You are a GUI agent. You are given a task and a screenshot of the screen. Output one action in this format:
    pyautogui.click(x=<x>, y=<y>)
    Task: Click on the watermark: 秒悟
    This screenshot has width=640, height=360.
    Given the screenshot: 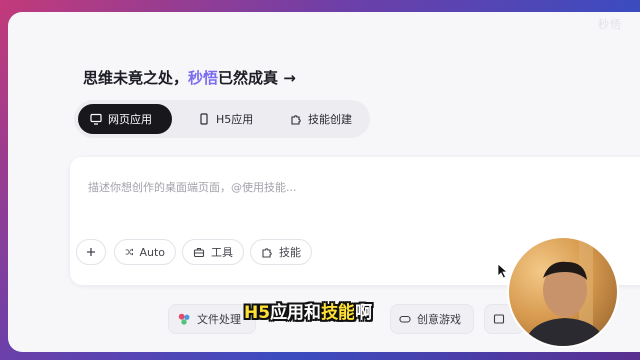 What is the action you would take?
    pyautogui.click(x=610, y=24)
    